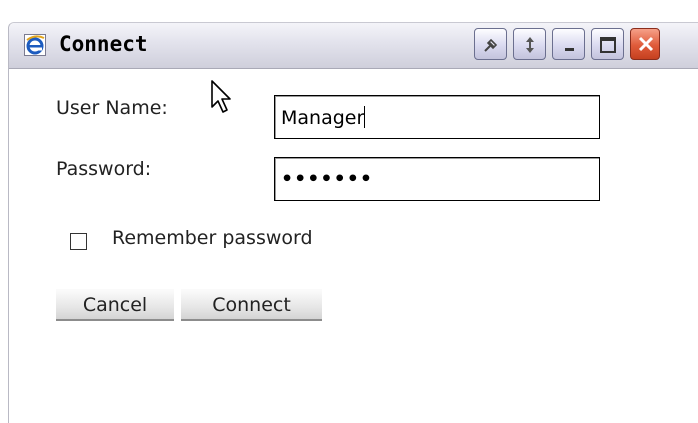 The width and height of the screenshot is (698, 423). Describe the element at coordinates (323, 118) in the screenshot. I see `username-value: Manager` at that location.